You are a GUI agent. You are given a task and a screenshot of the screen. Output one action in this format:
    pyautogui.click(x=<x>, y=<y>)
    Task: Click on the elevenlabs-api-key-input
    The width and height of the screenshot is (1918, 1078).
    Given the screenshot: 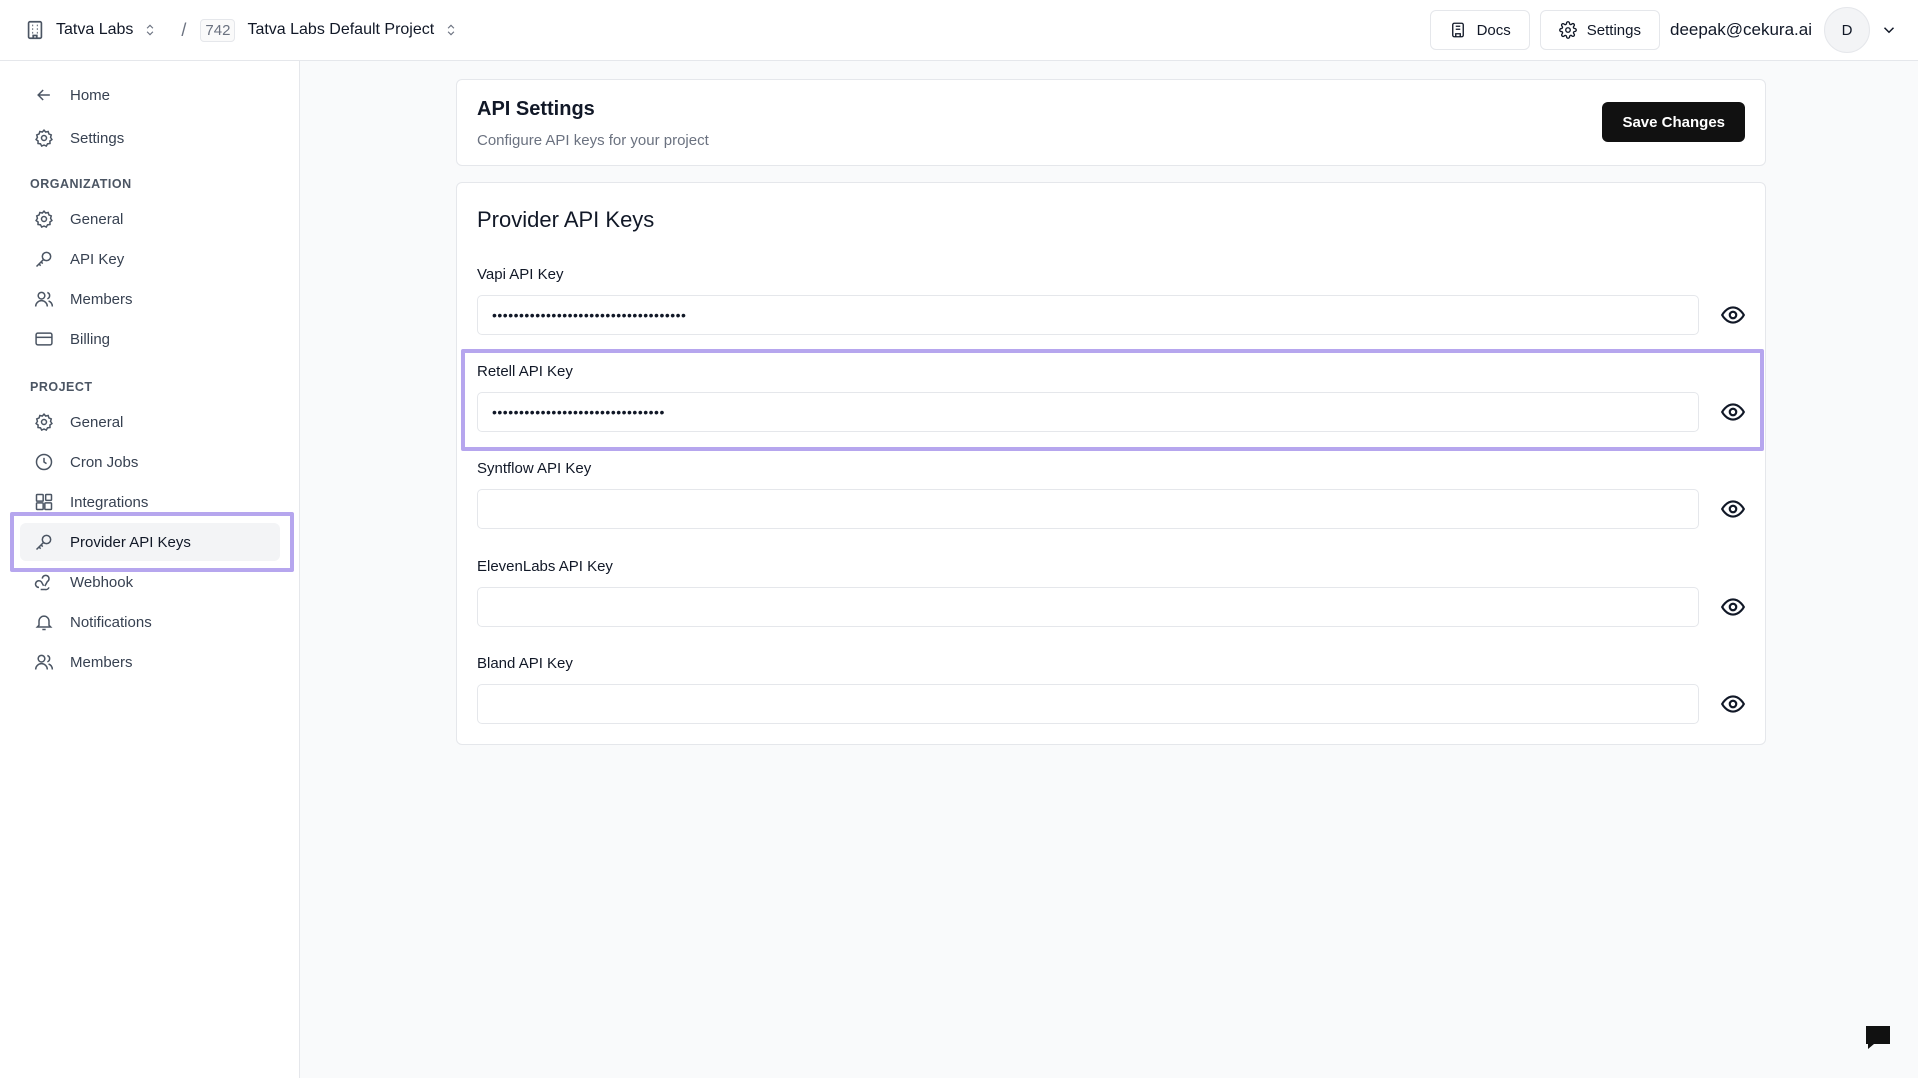 What is the action you would take?
    pyautogui.click(x=1088, y=607)
    